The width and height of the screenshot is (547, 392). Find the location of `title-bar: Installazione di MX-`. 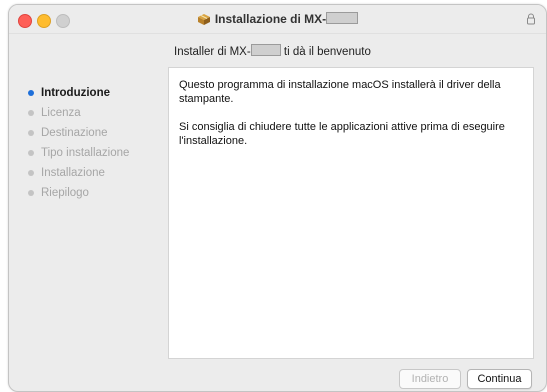

title-bar: Installazione di MX- is located at coordinates (277, 19).